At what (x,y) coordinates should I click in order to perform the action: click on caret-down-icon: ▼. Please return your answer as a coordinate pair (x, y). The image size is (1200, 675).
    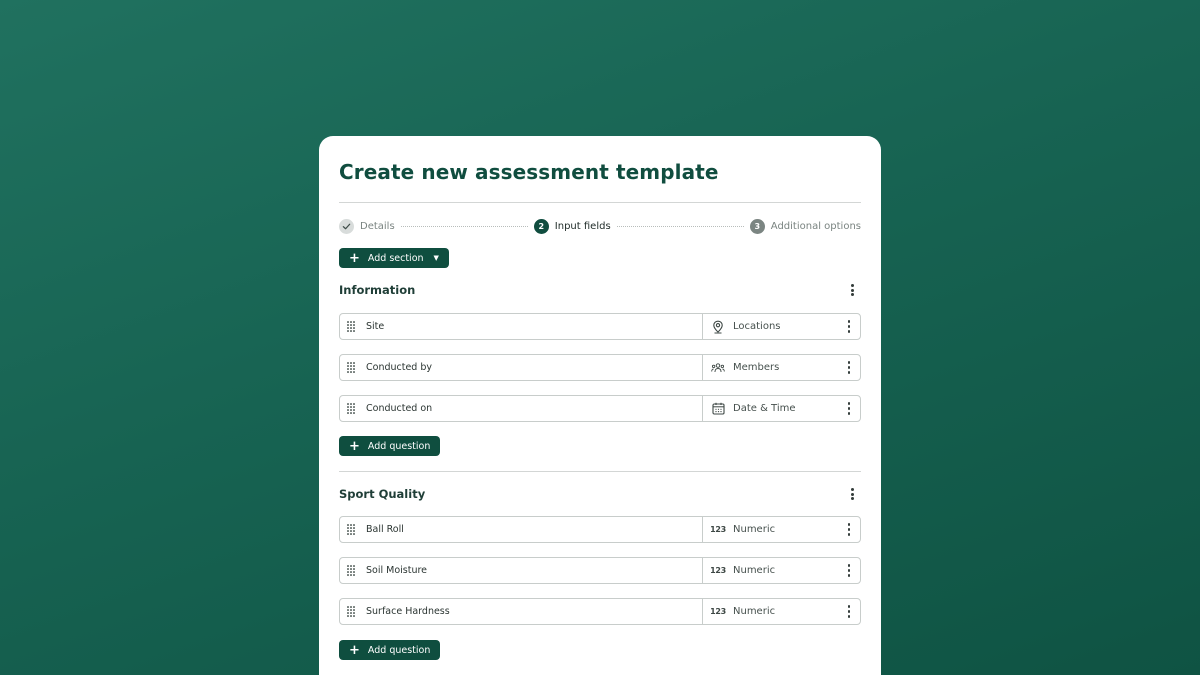
    Looking at the image, I should click on (436, 258).